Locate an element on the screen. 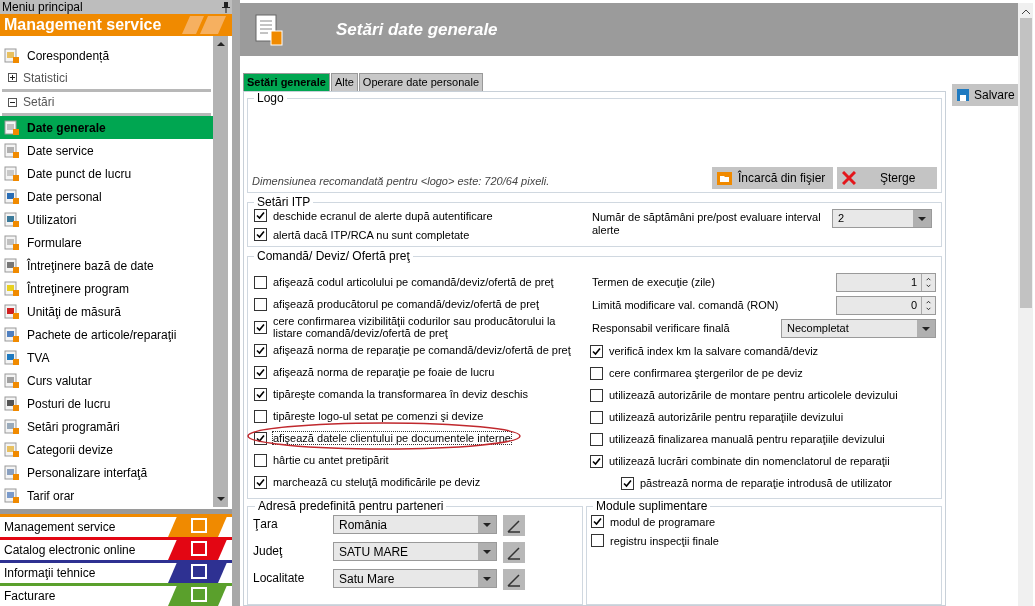 The height and width of the screenshot is (606, 1035). menu-item: Curs valutar is located at coordinates (106, 380).